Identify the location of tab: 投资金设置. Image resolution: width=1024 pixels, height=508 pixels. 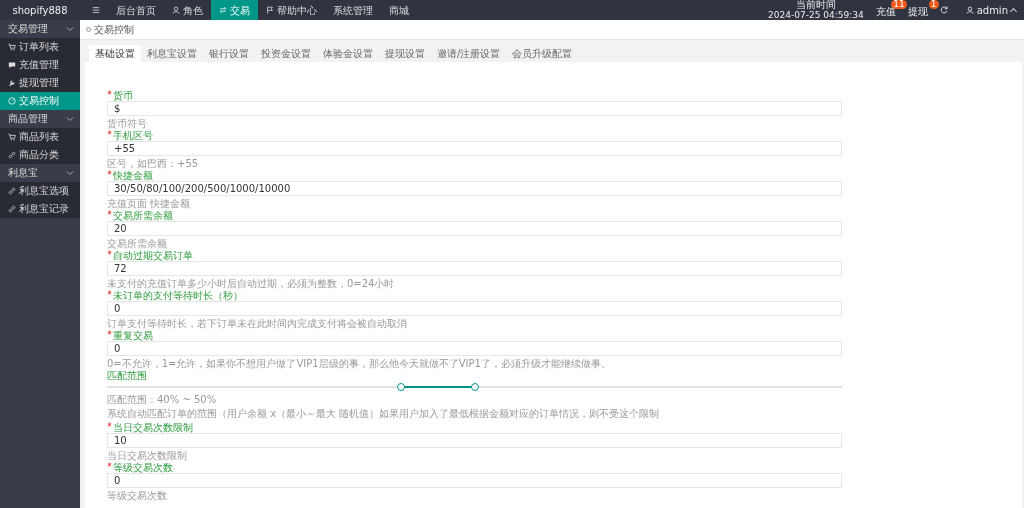
(286, 53).